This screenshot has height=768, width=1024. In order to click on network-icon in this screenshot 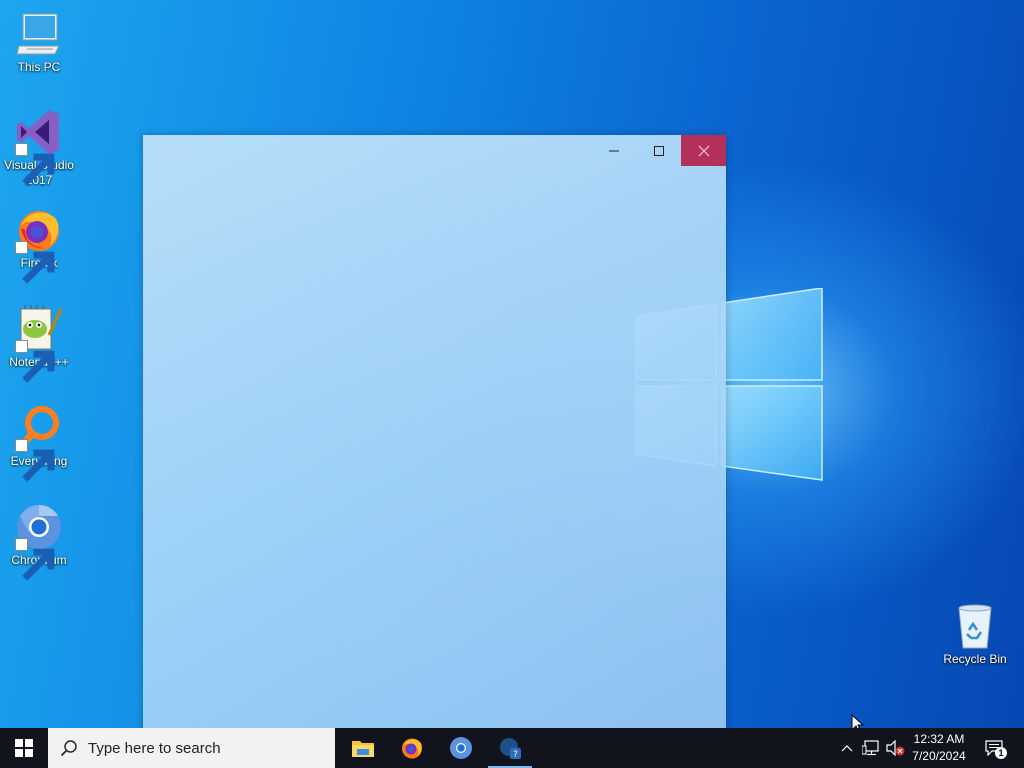, I will do `click(870, 748)`.